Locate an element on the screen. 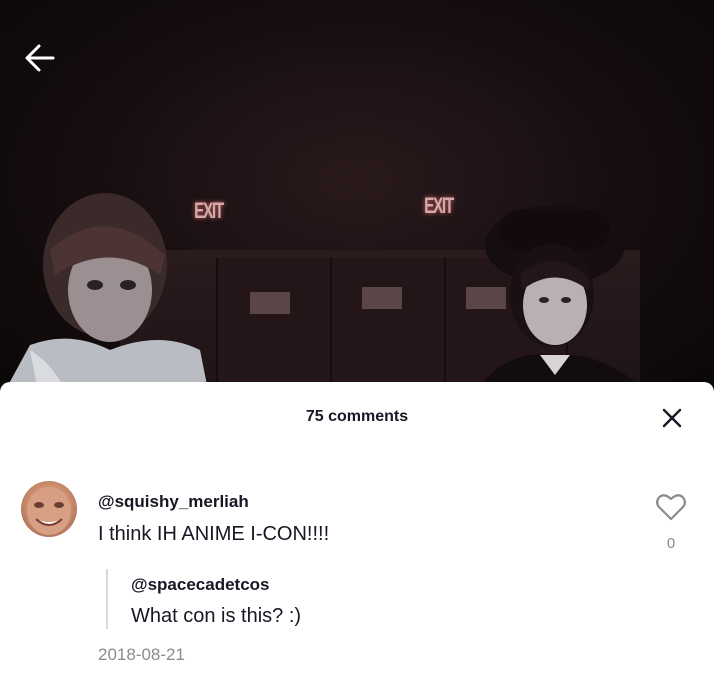  heart-icon is located at coordinates (671, 507).